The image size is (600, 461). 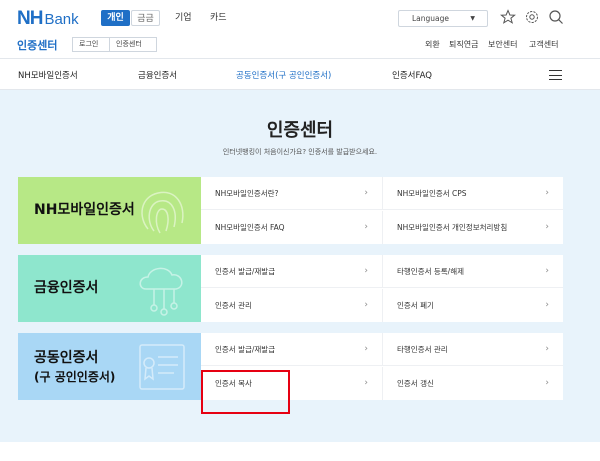 I want to click on link-fin-revoke: 인증서 폐기 ›, so click(x=473, y=305).